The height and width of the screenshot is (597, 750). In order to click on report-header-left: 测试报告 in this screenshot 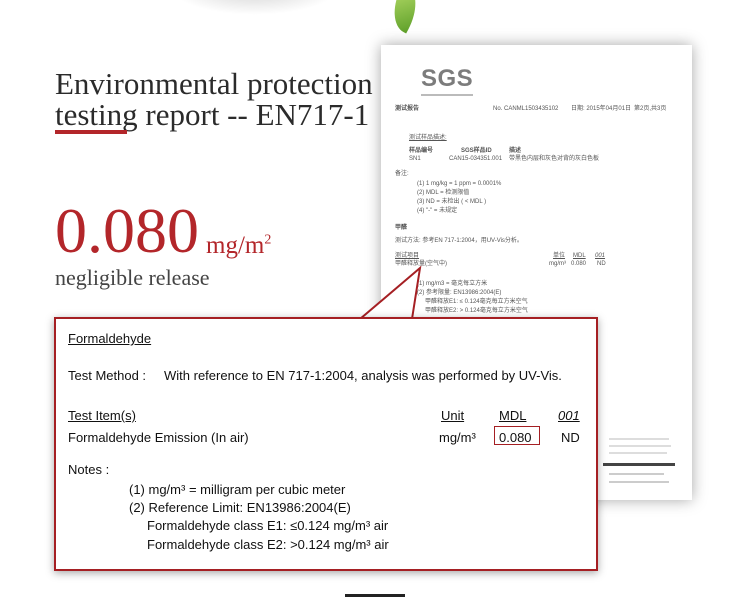, I will do `click(407, 109)`.